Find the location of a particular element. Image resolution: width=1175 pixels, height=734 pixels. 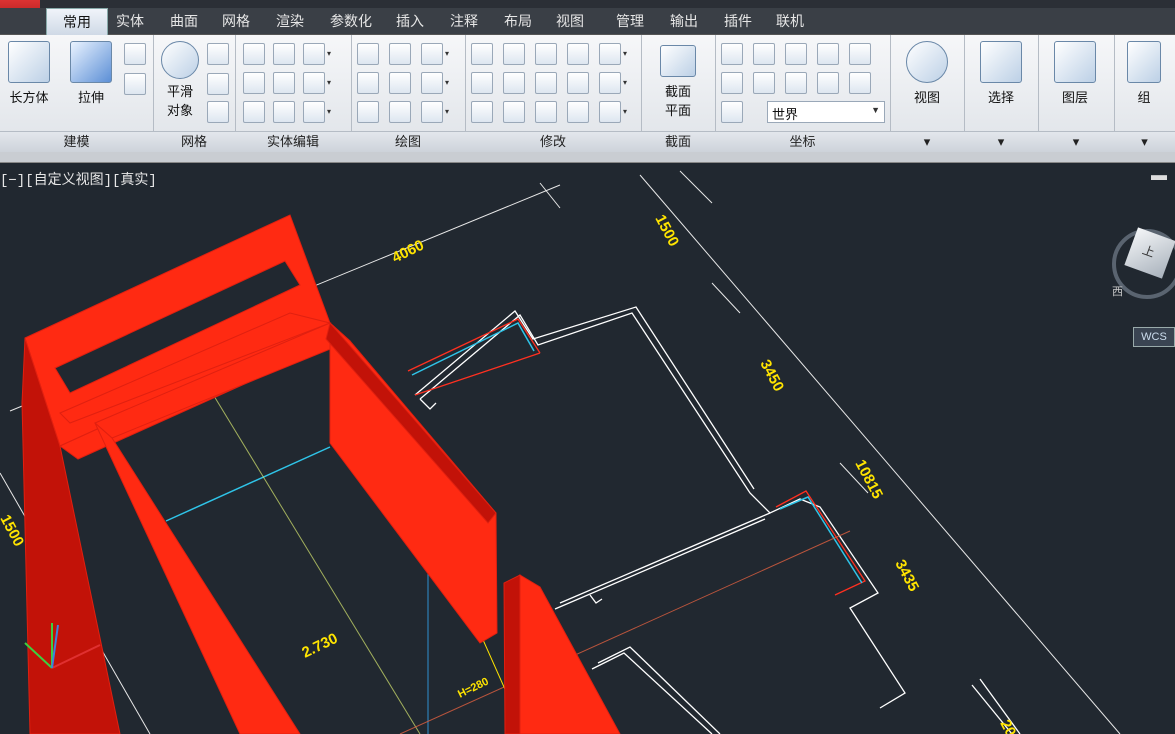

tab-13: 联机 is located at coordinates (790, 21).